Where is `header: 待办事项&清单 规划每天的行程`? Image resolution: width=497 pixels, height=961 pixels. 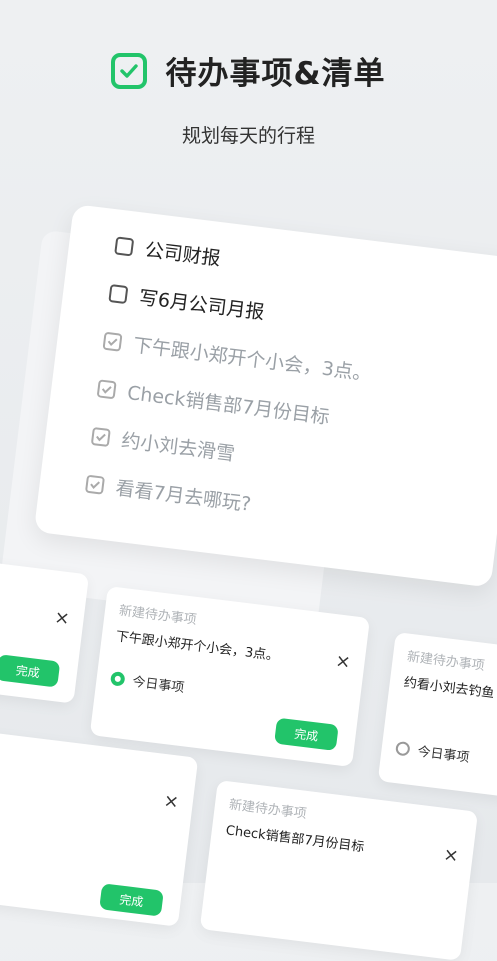 header: 待办事项&清单 规划每天的行程 is located at coordinates (248, 98).